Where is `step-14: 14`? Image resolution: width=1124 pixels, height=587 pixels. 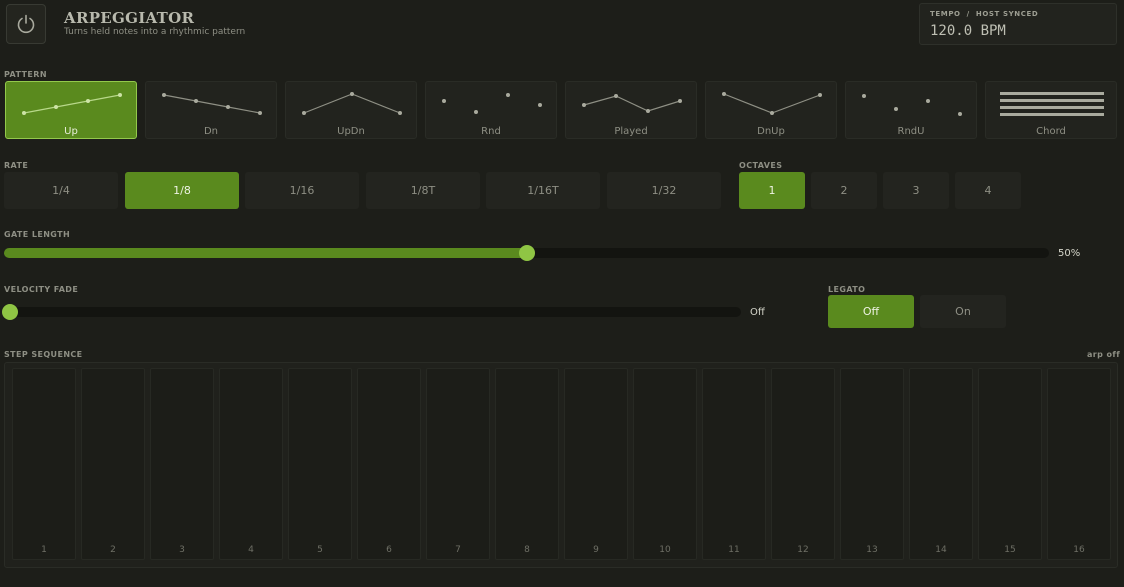
step-14: 14 is located at coordinates (941, 464).